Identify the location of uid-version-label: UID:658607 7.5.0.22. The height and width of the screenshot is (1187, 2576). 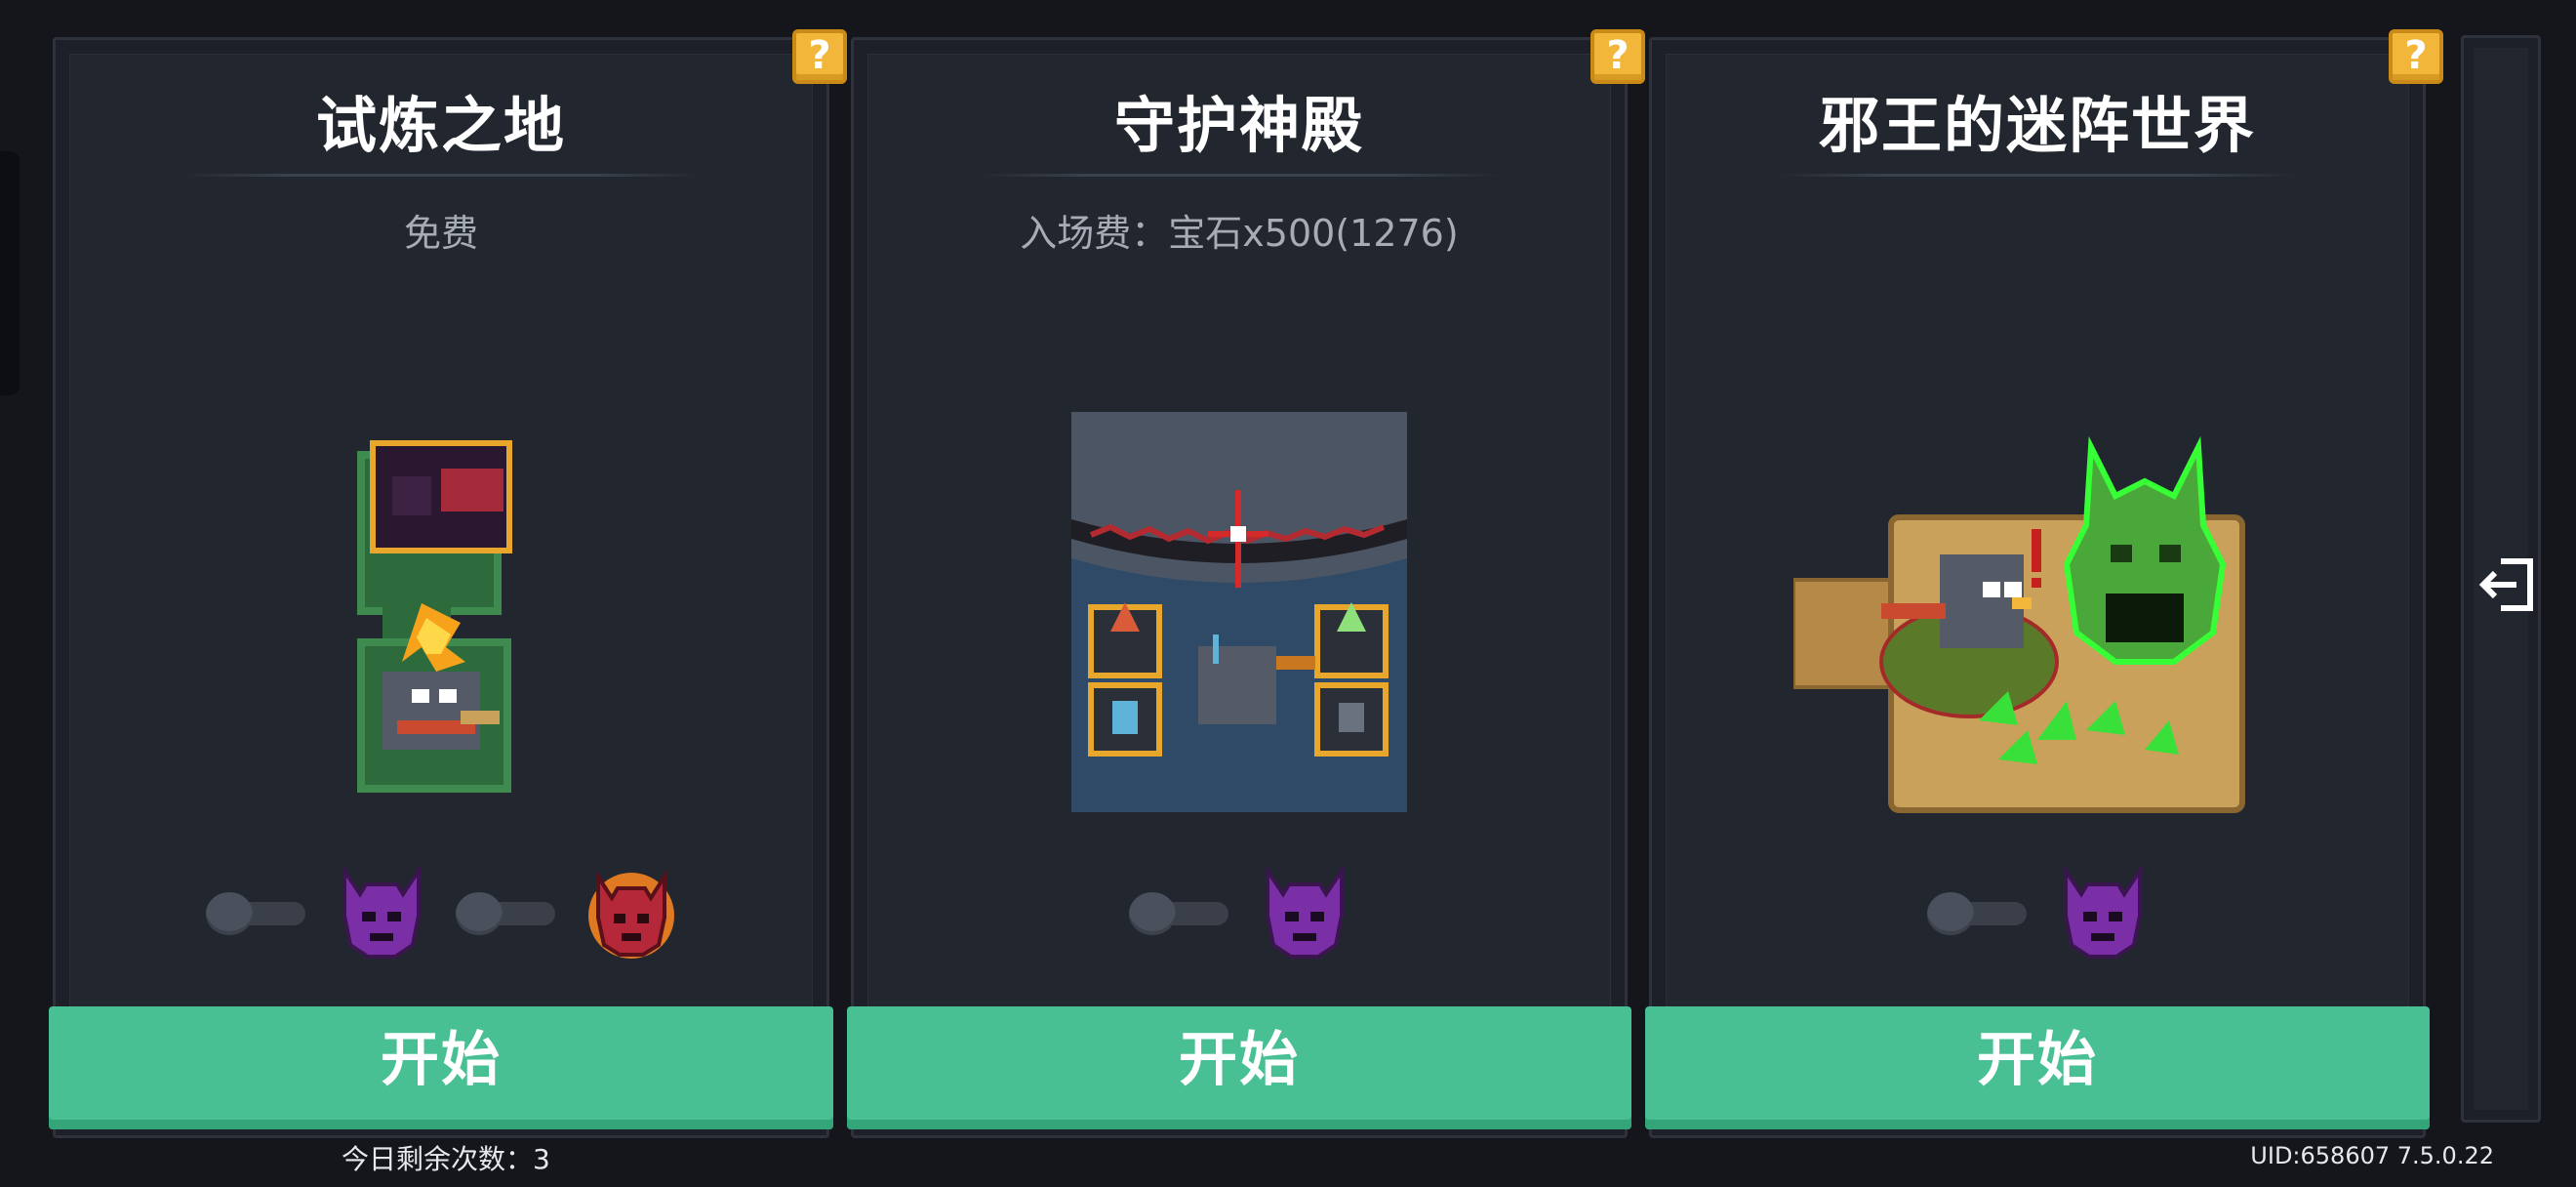
(2372, 1155).